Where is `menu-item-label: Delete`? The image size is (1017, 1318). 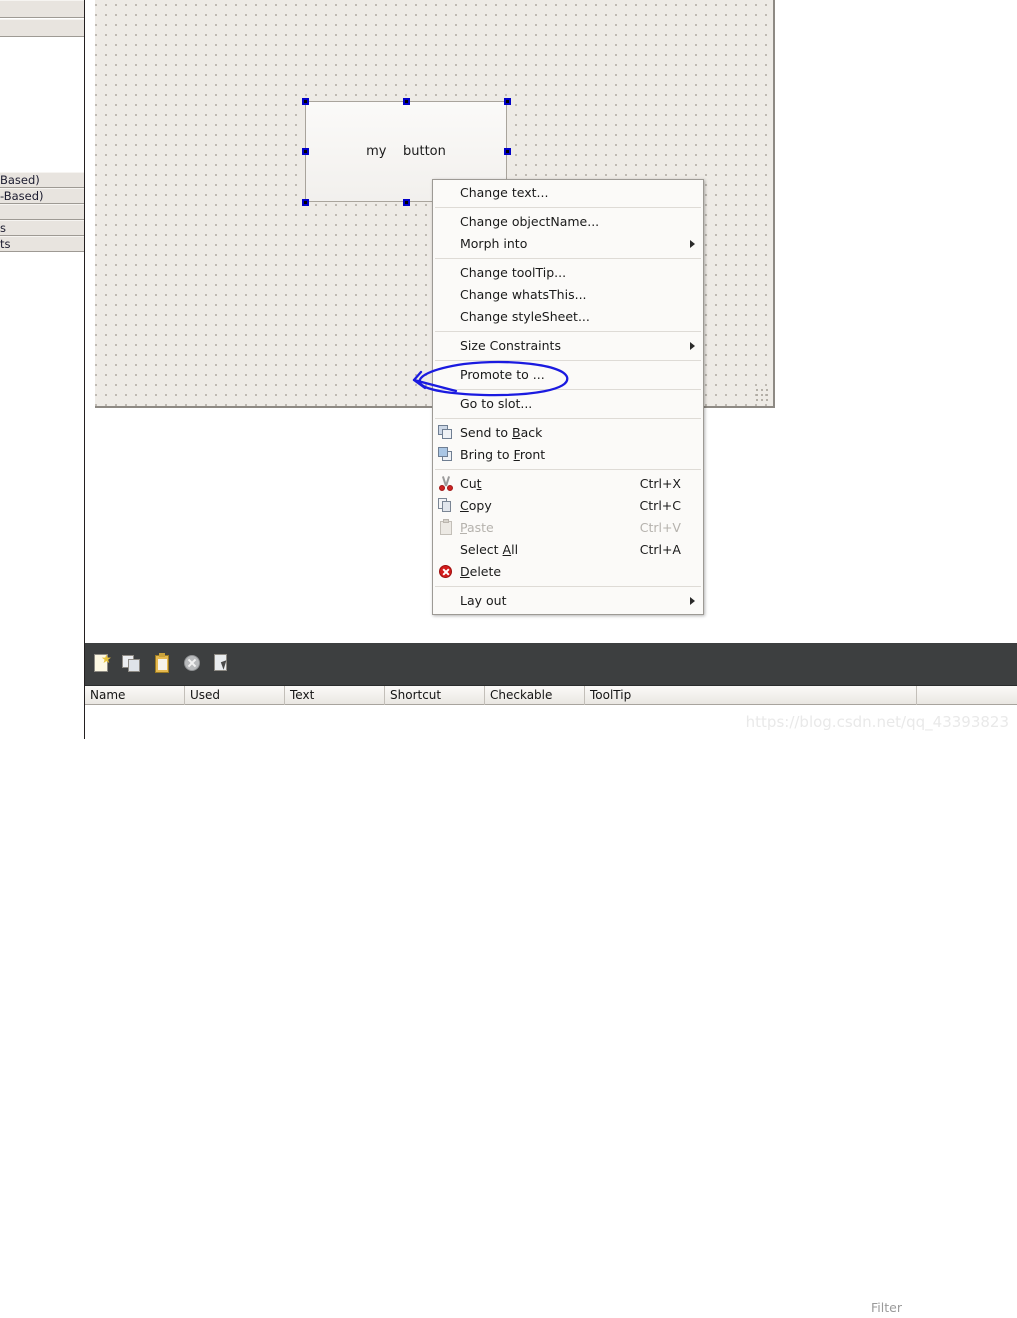
menu-item-label: Delete is located at coordinates (481, 571).